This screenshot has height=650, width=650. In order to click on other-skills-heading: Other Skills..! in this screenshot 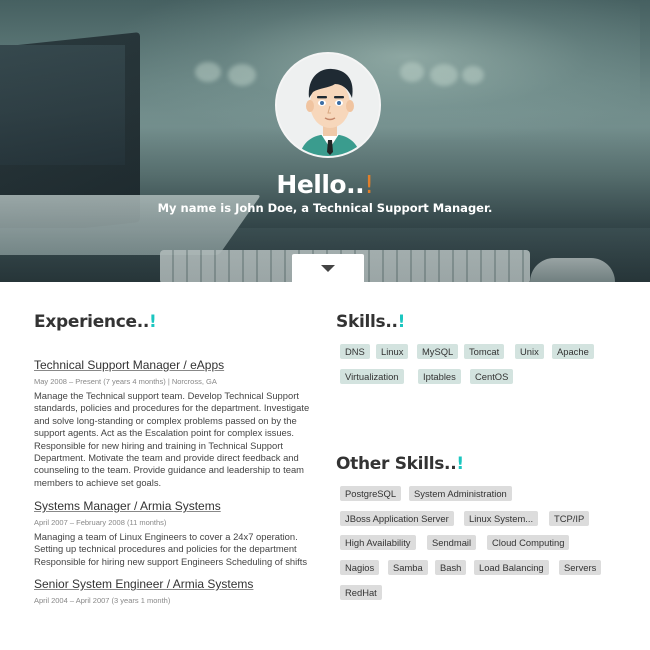, I will do `click(400, 464)`.